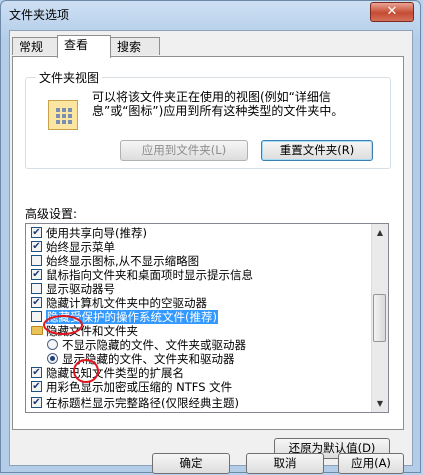 Image resolution: width=423 pixels, height=475 pixels. What do you see at coordinates (139, 387) in the screenshot?
I see `list-item-label: 用彩色显示加密或压缩的 NTFS 文件` at bounding box center [139, 387].